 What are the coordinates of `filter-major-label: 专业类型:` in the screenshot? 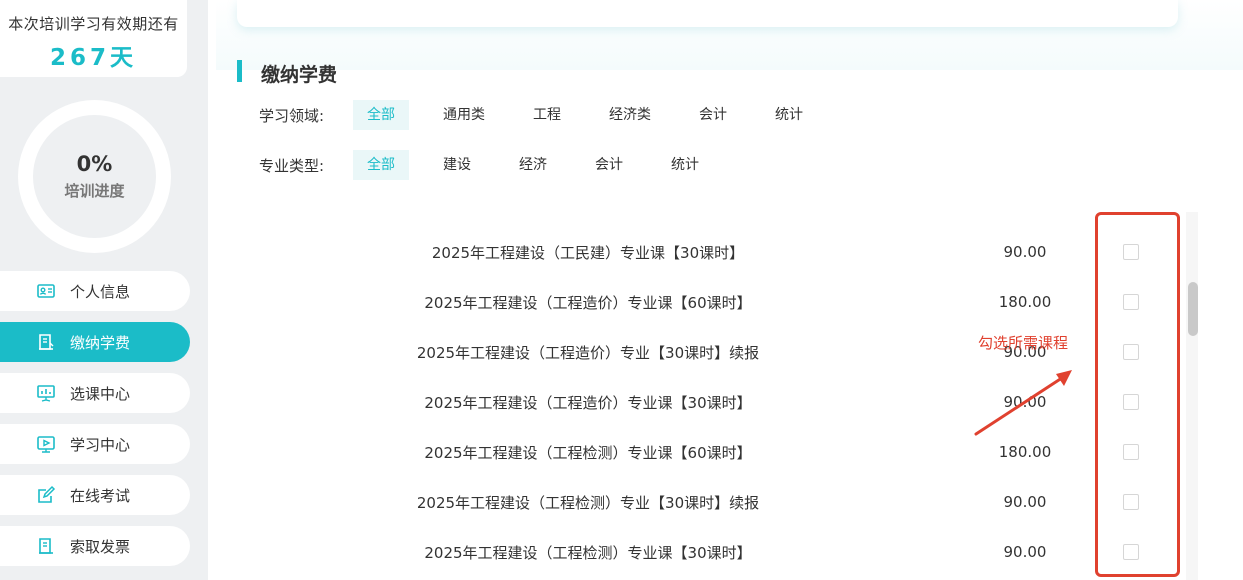 It's located at (292, 165).